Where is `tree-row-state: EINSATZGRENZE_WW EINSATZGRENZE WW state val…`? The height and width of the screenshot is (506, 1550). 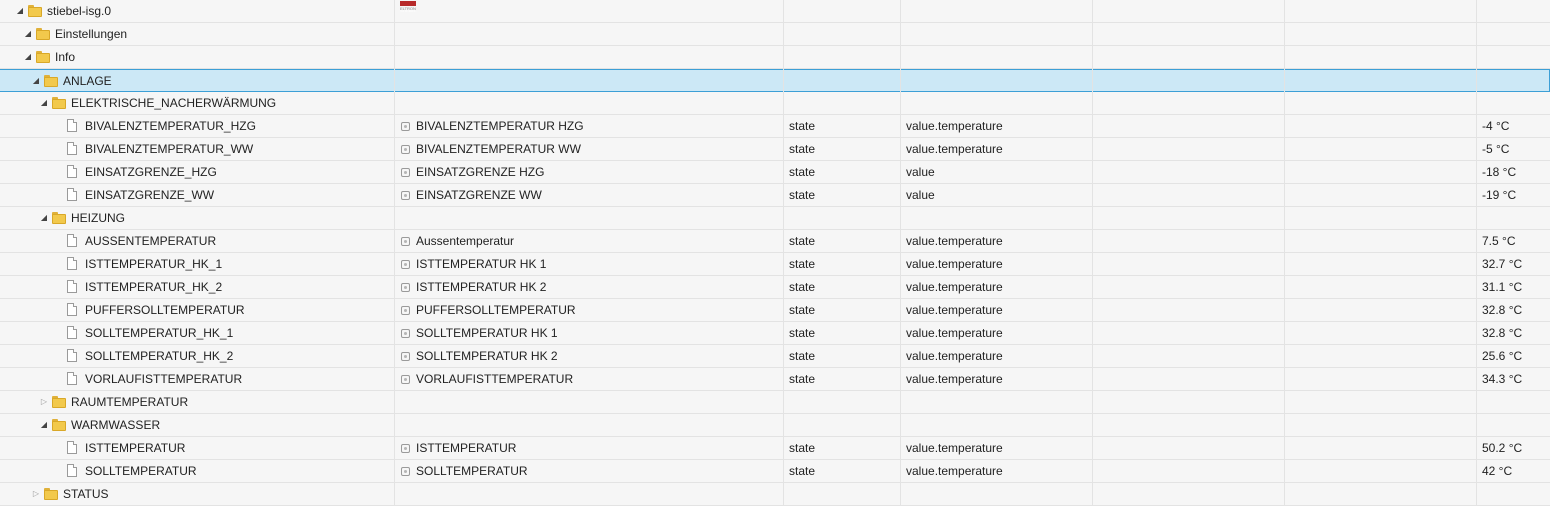 tree-row-state: EINSATZGRENZE_WW EINSATZGRENZE WW state val… is located at coordinates (775, 195).